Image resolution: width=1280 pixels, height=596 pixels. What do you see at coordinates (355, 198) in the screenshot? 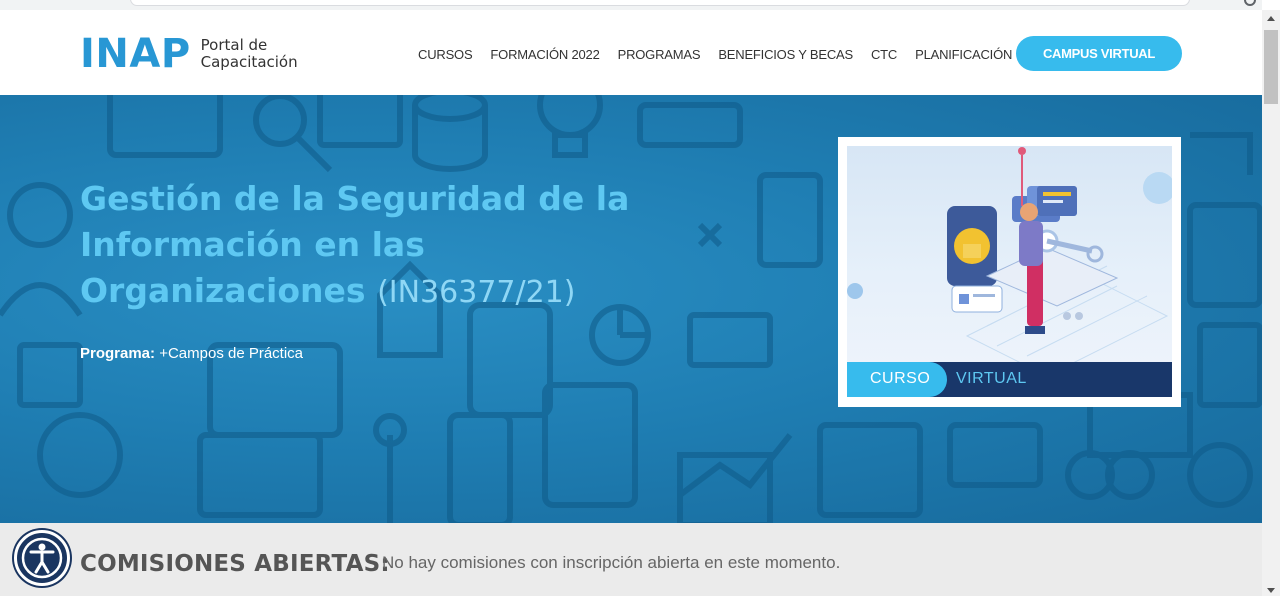
I see `course-title-line1: Gestión de la Seguridad de la` at bounding box center [355, 198].